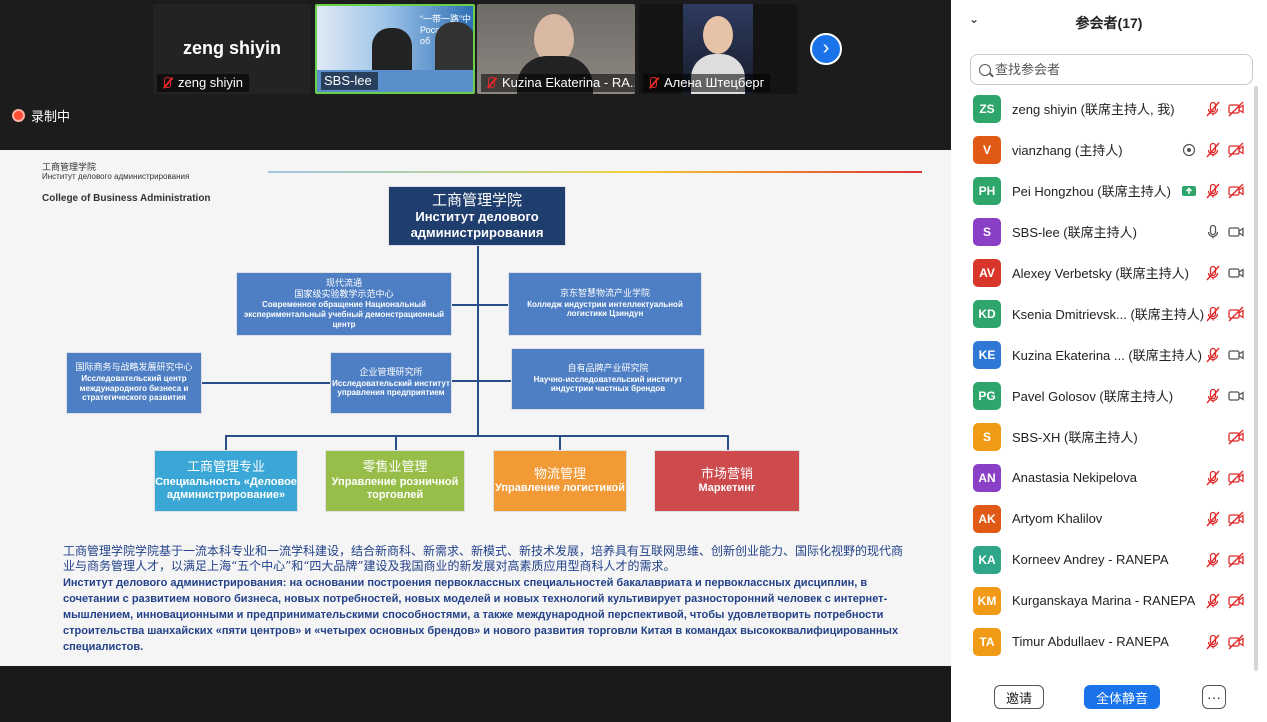 The image size is (1267, 722). I want to click on org-box-cn: 京东智慧物流产业学院, so click(604, 294).